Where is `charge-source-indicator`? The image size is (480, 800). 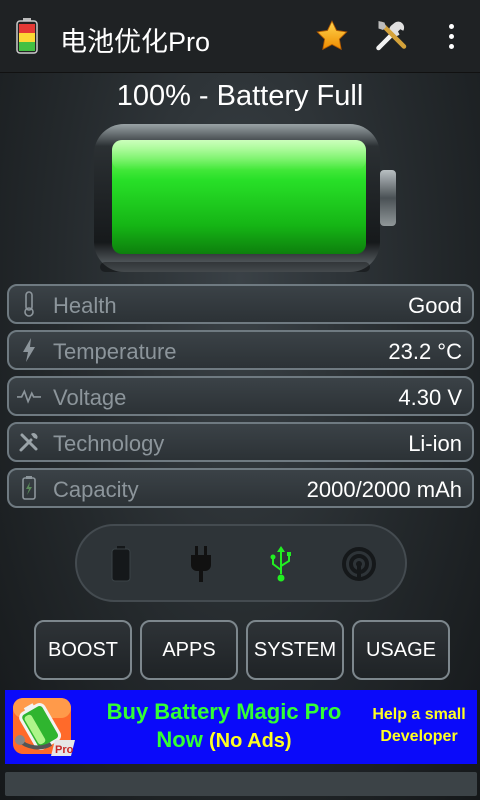 charge-source-indicator is located at coordinates (241, 563).